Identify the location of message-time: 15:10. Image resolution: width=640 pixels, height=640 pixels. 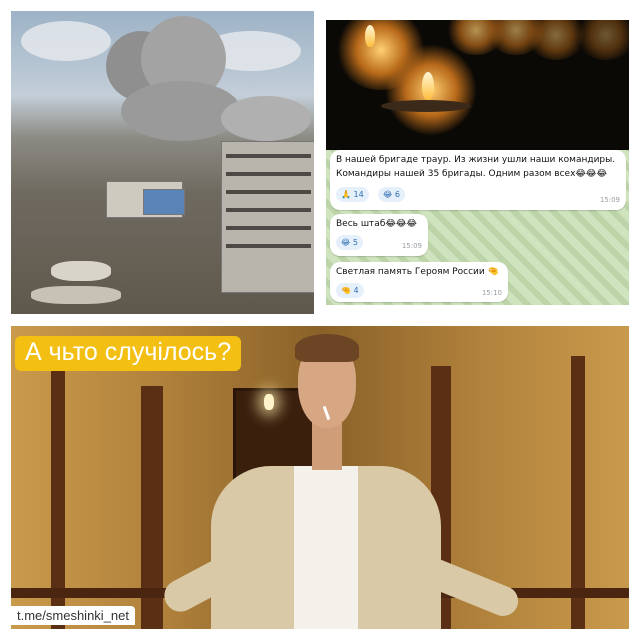
(491, 293).